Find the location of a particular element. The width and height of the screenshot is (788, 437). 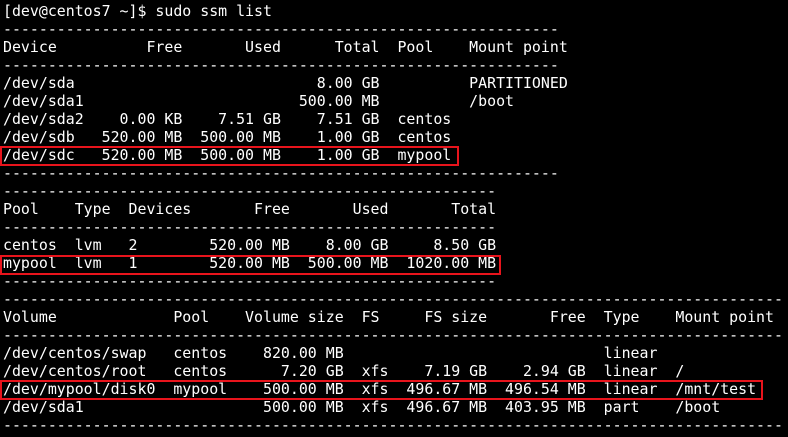

highlight-box-disk0 is located at coordinates (381, 390).